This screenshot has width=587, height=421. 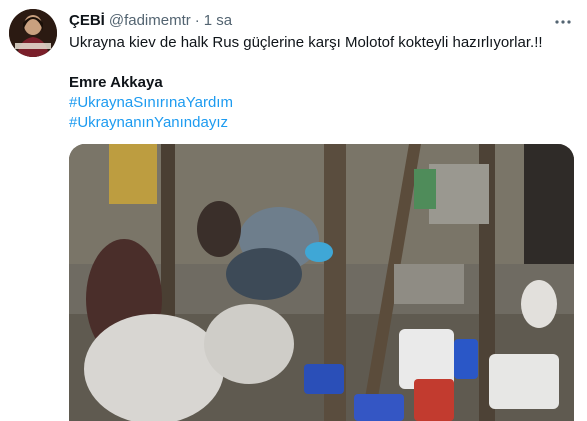 What do you see at coordinates (116, 82) in the screenshot?
I see `author-line: Emre Akkaya` at bounding box center [116, 82].